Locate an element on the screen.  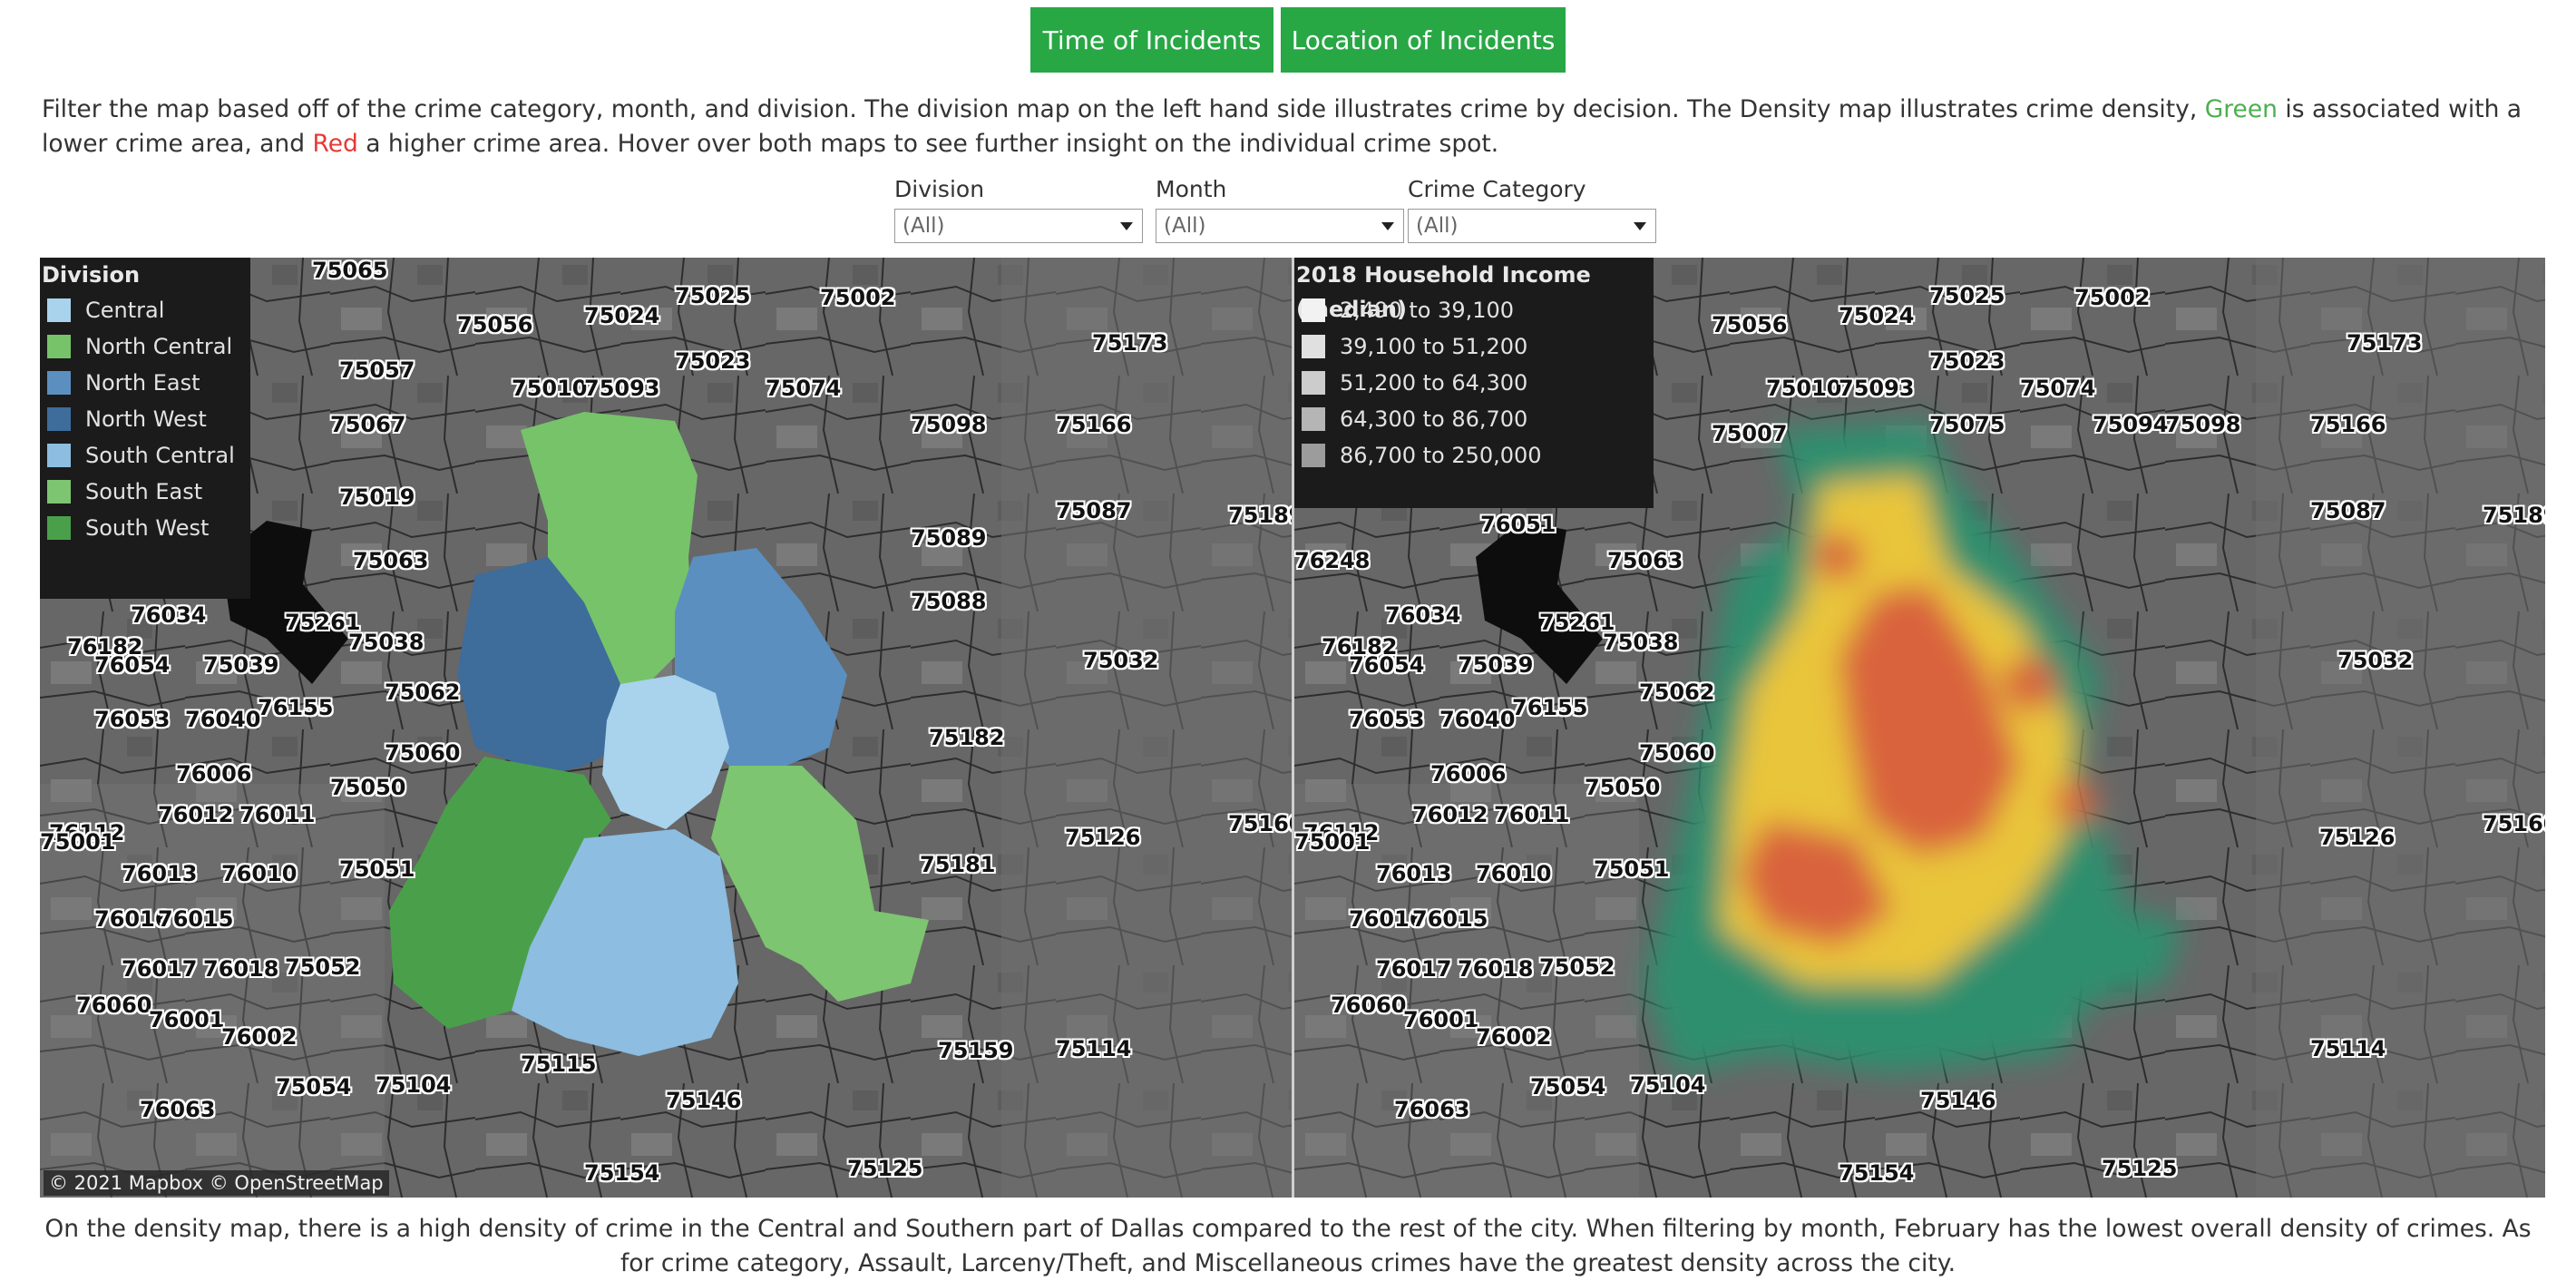
income-legend-label: 39,100 to 51,200 is located at coordinates (1434, 346).